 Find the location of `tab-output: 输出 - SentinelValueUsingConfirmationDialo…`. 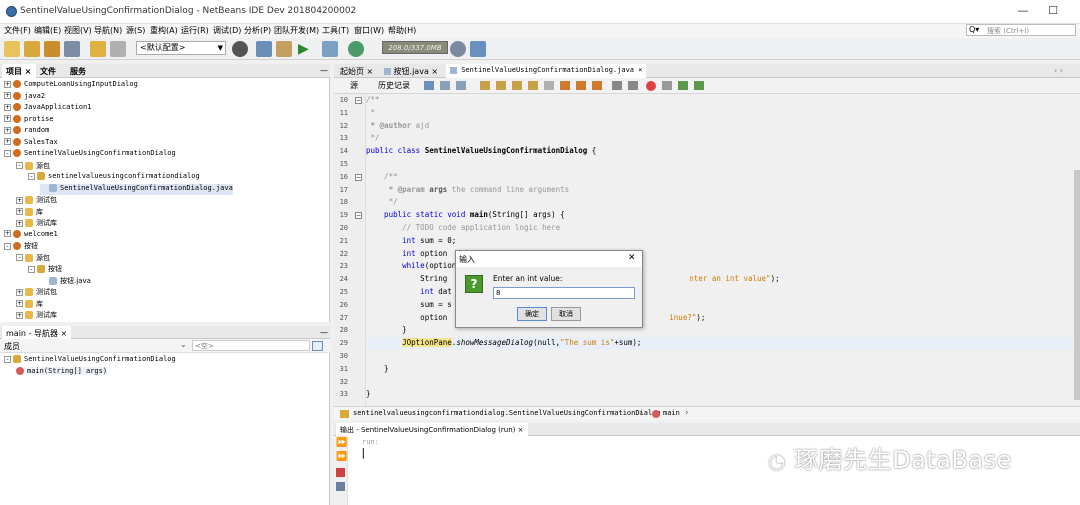

tab-output: 输出 - SentinelValueUsingConfirmationDialo… is located at coordinates (432, 430).